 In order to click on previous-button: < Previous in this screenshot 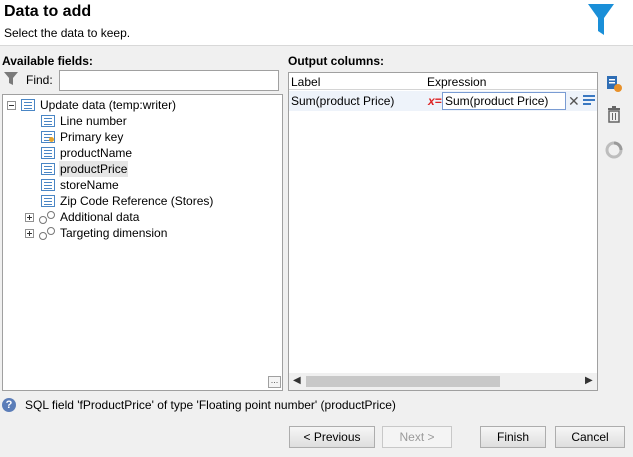, I will do `click(332, 437)`.